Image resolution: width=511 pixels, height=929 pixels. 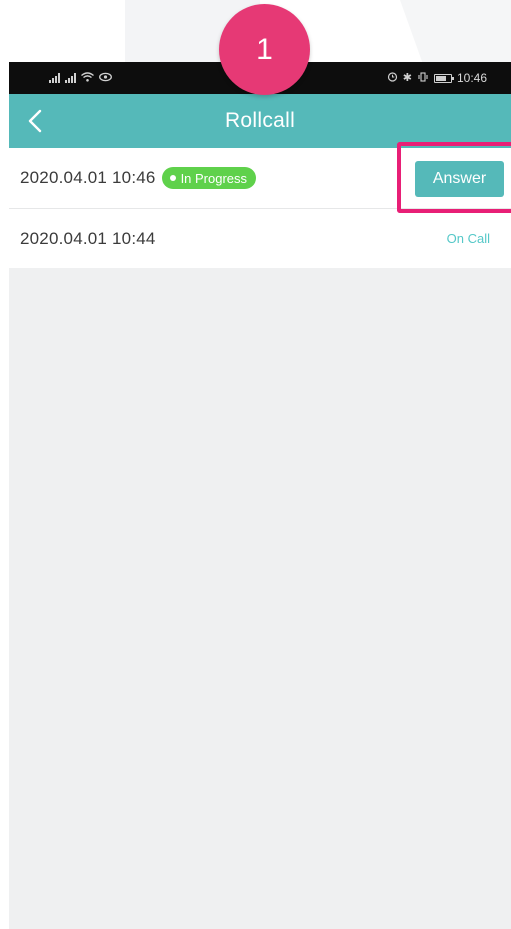 I want to click on page-title: Rollcall, so click(x=260, y=120).